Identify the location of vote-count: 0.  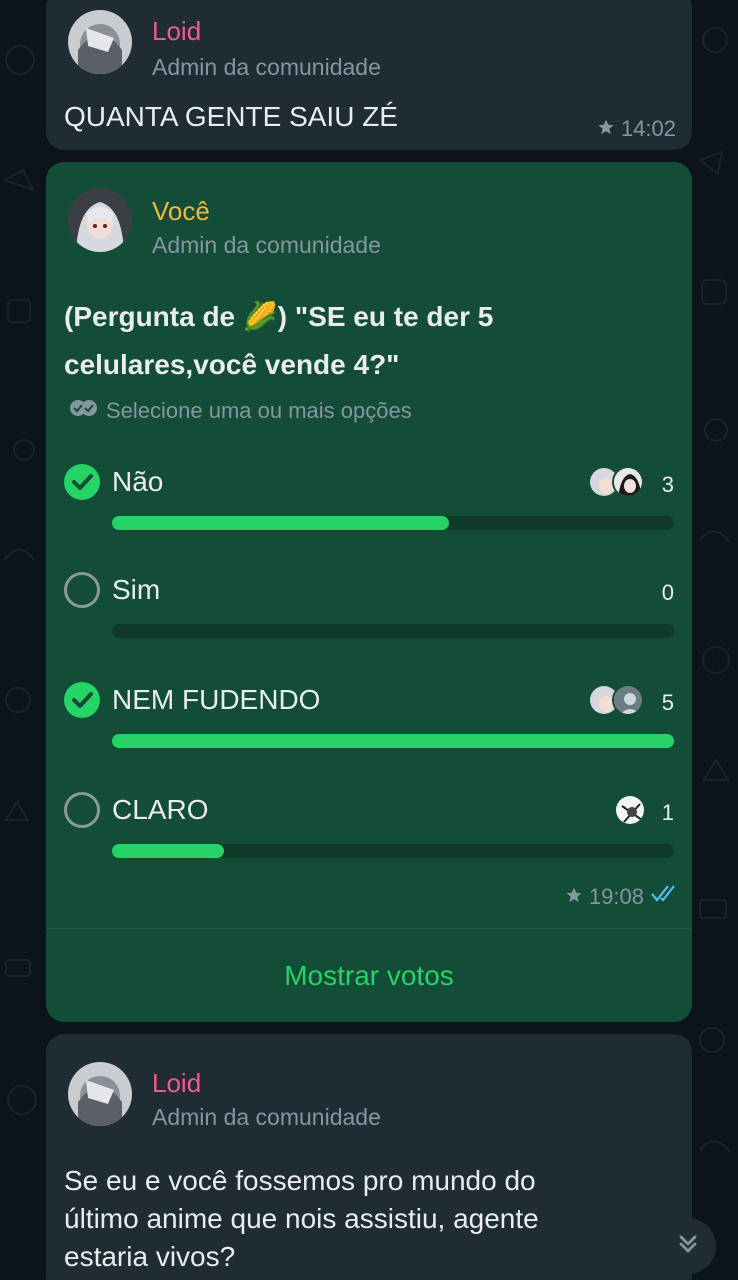
(667, 592).